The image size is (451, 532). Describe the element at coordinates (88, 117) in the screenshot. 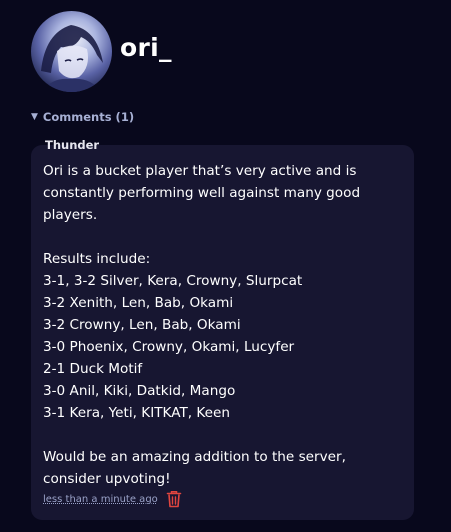

I see `comments-toggle-label: Comments (1)` at that location.